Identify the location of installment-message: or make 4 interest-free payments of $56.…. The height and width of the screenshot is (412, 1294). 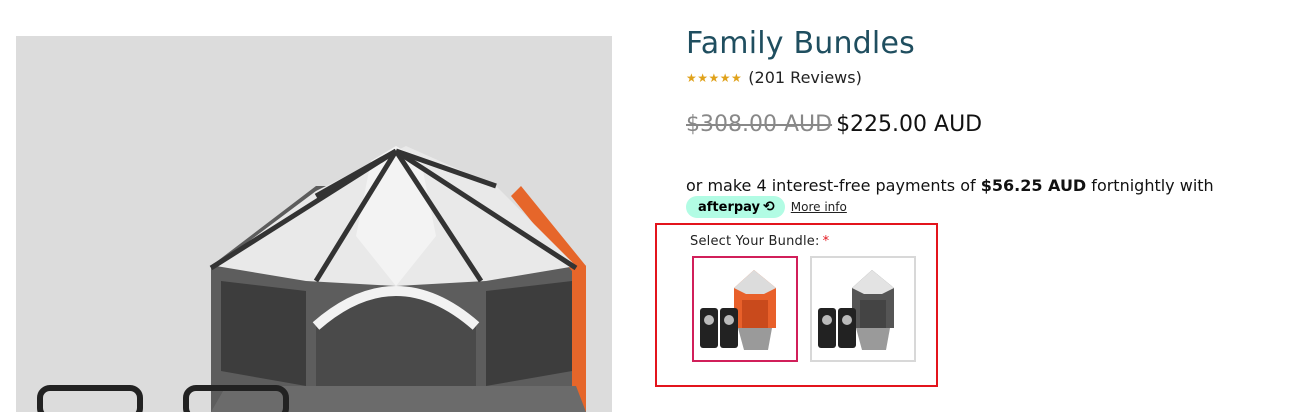
(950, 185).